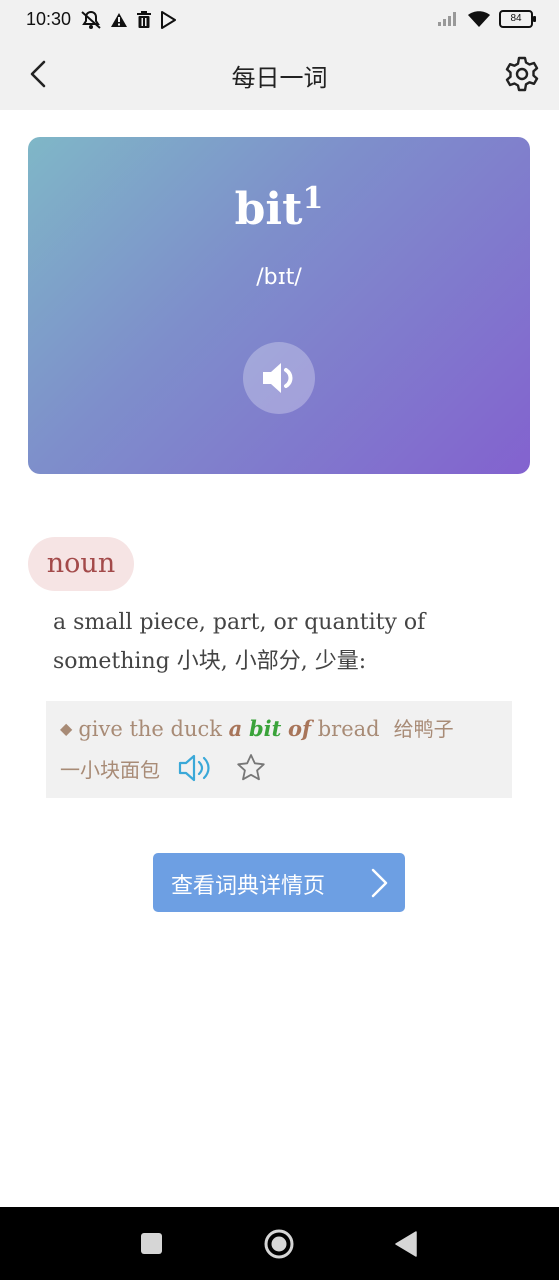 The image size is (559, 1280). I want to click on wifi-icon, so click(479, 19).